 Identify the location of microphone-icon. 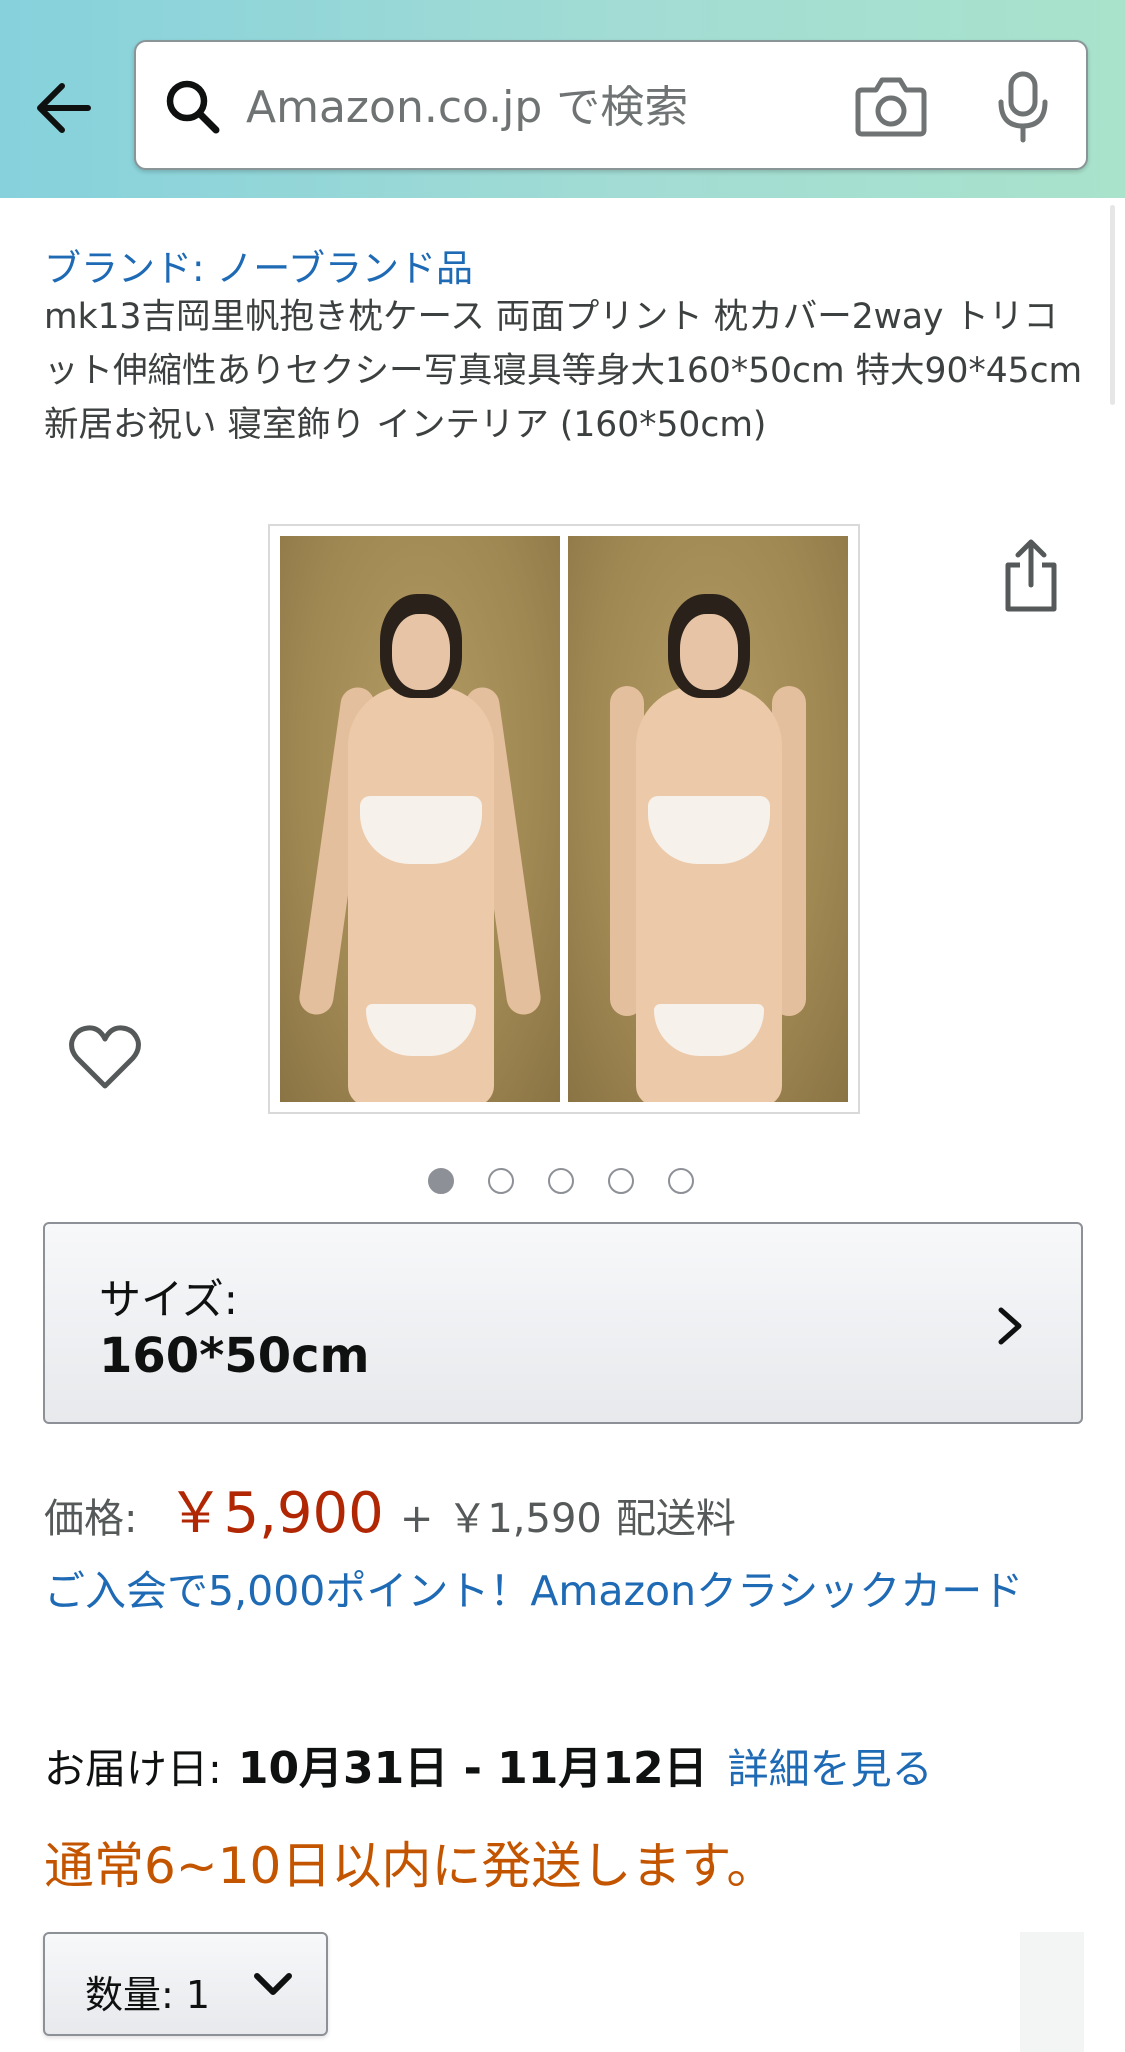
(1023, 107).